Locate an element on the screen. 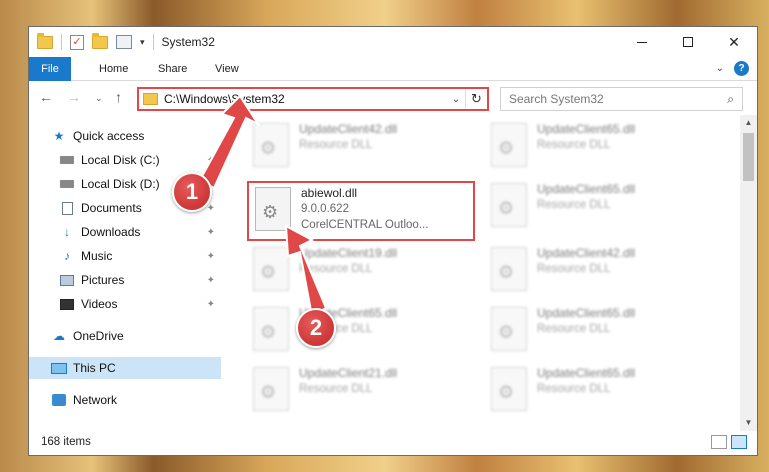 The image size is (769, 472). up-arrow-icon: ↑ is located at coordinates (118, 97).